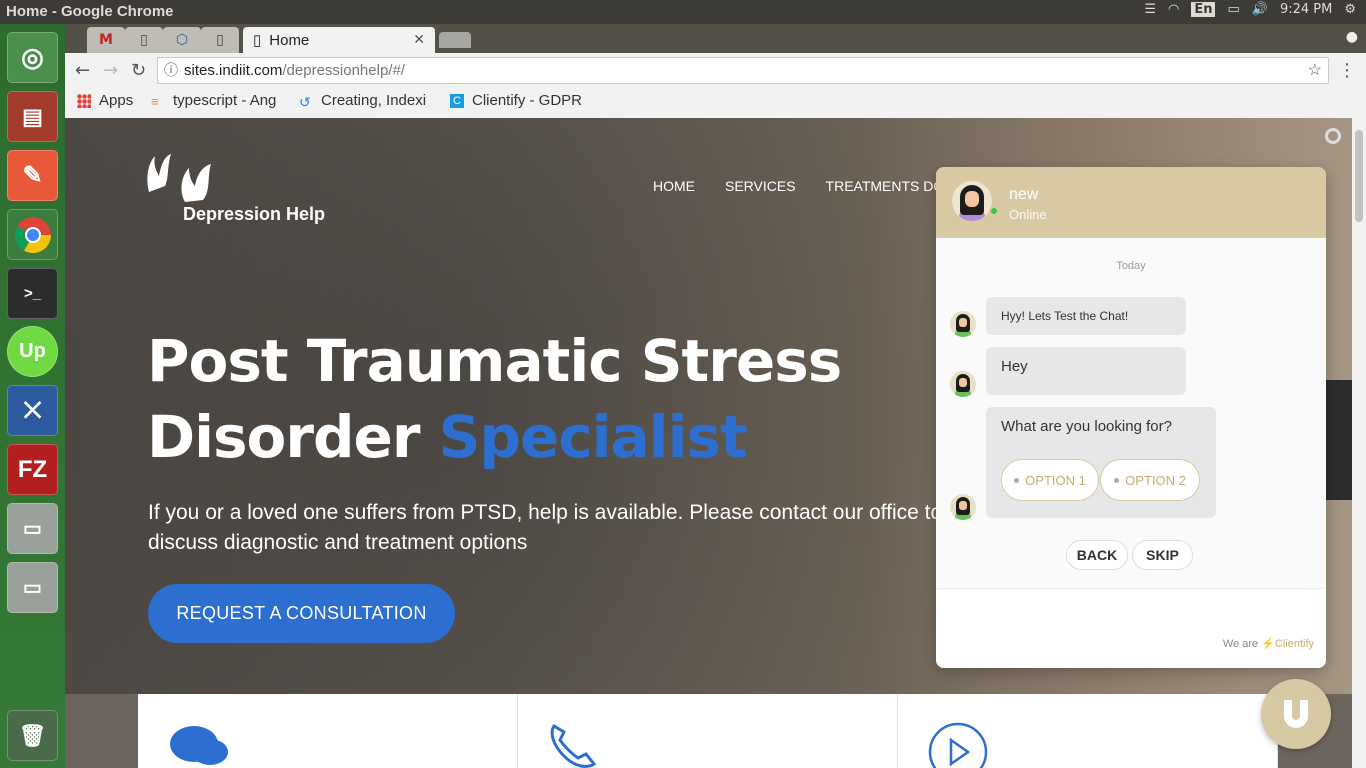  What do you see at coordinates (958, 745) in the screenshot?
I see `play-circle-icon` at bounding box center [958, 745].